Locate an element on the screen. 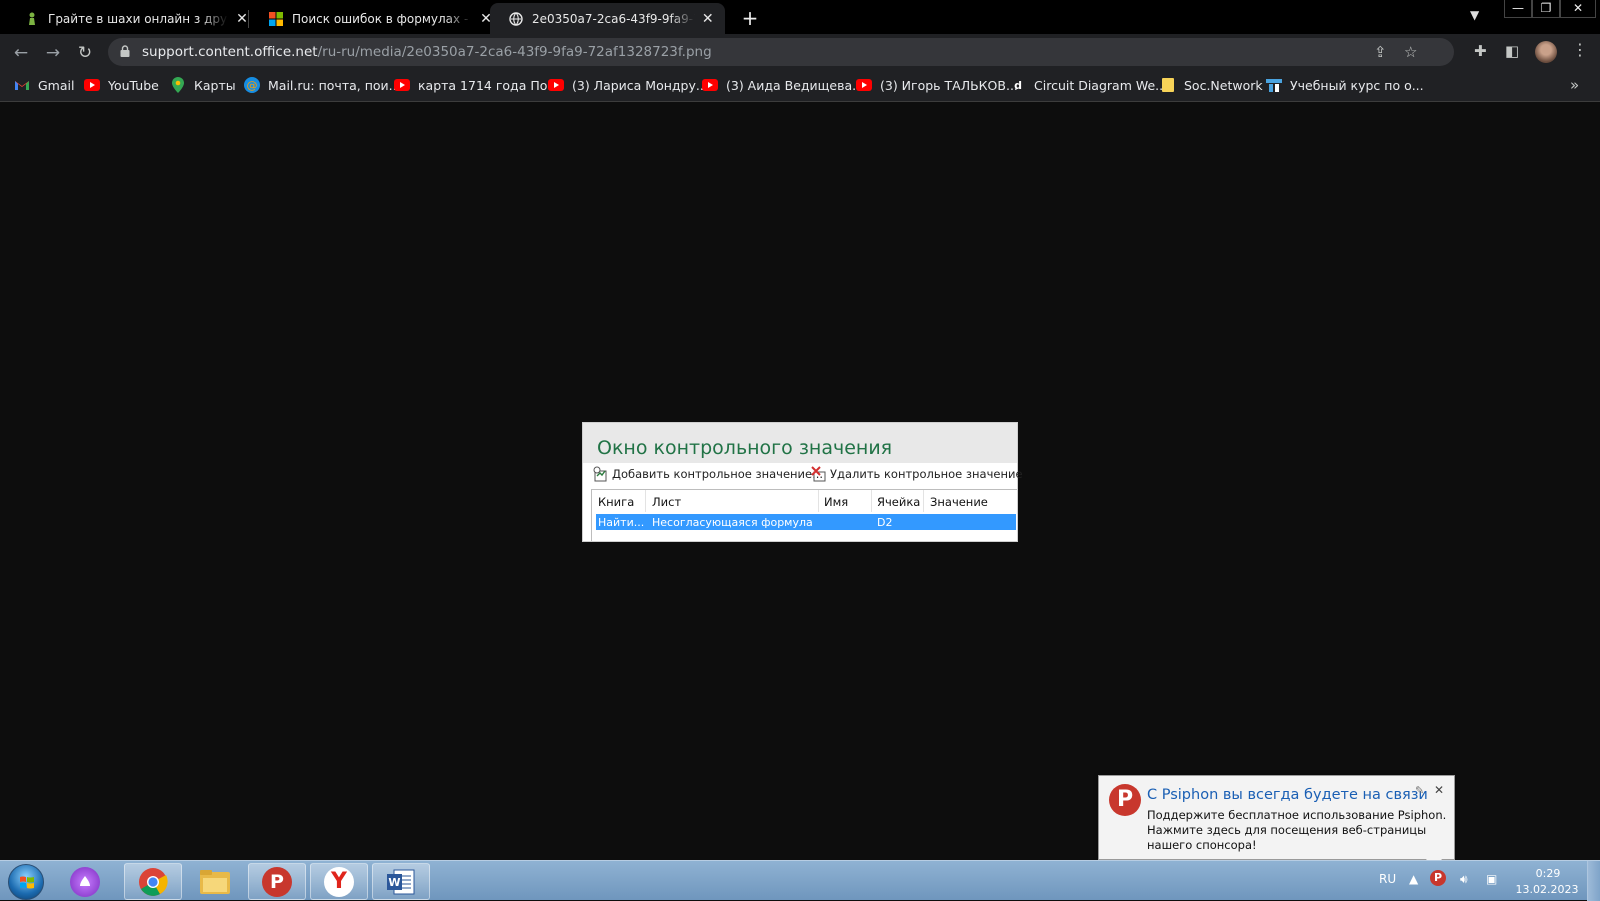 This screenshot has width=1600, height=901. bookmark-youtube: YouTube is located at coordinates (121, 85).